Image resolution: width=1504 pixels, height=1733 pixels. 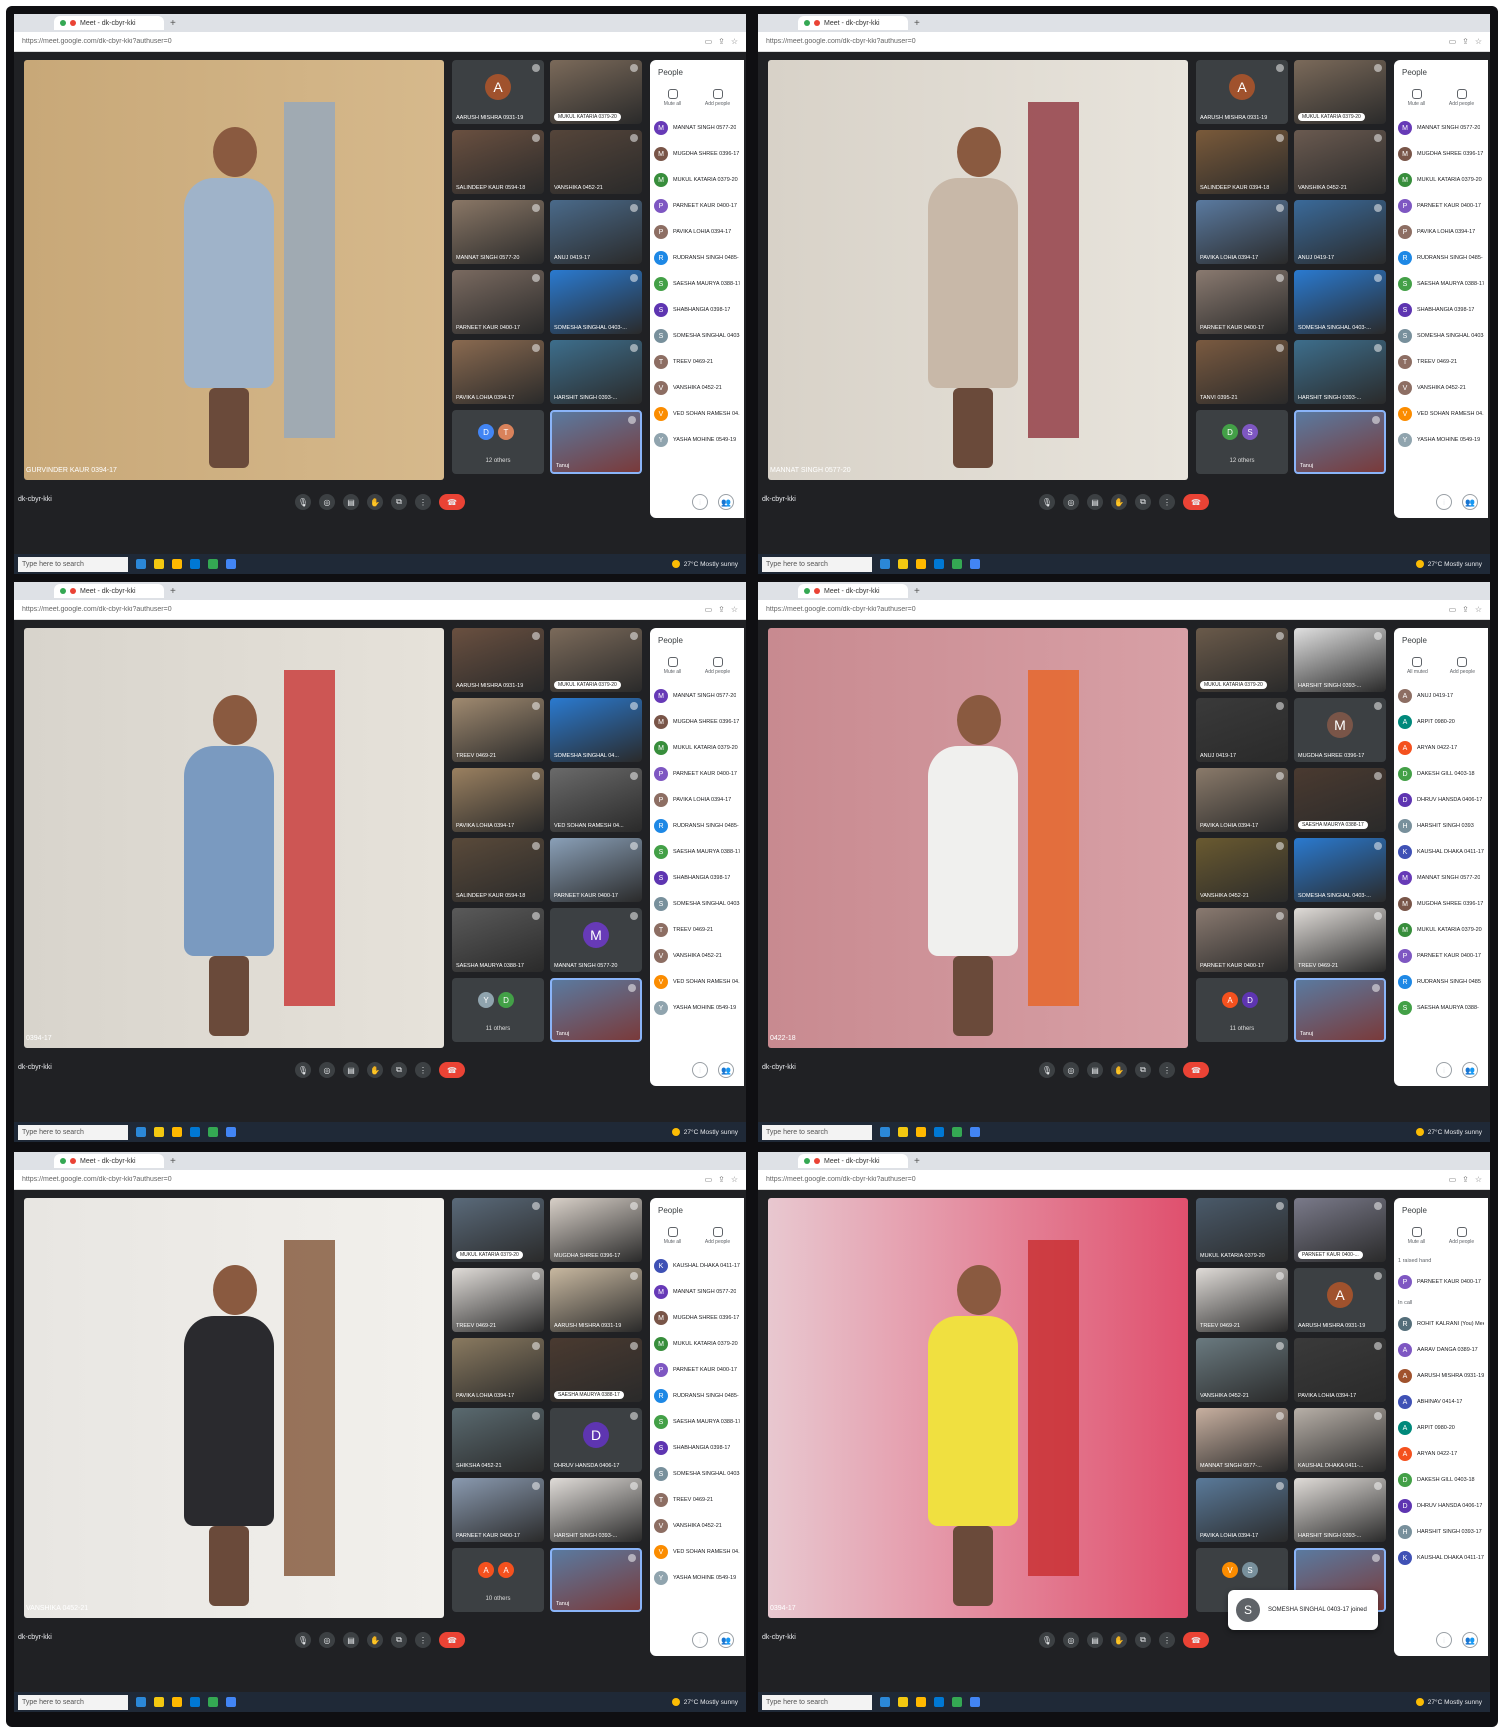 I want to click on participant-tile: M MANNAT SINGH 0577-20, so click(x=596, y=940).